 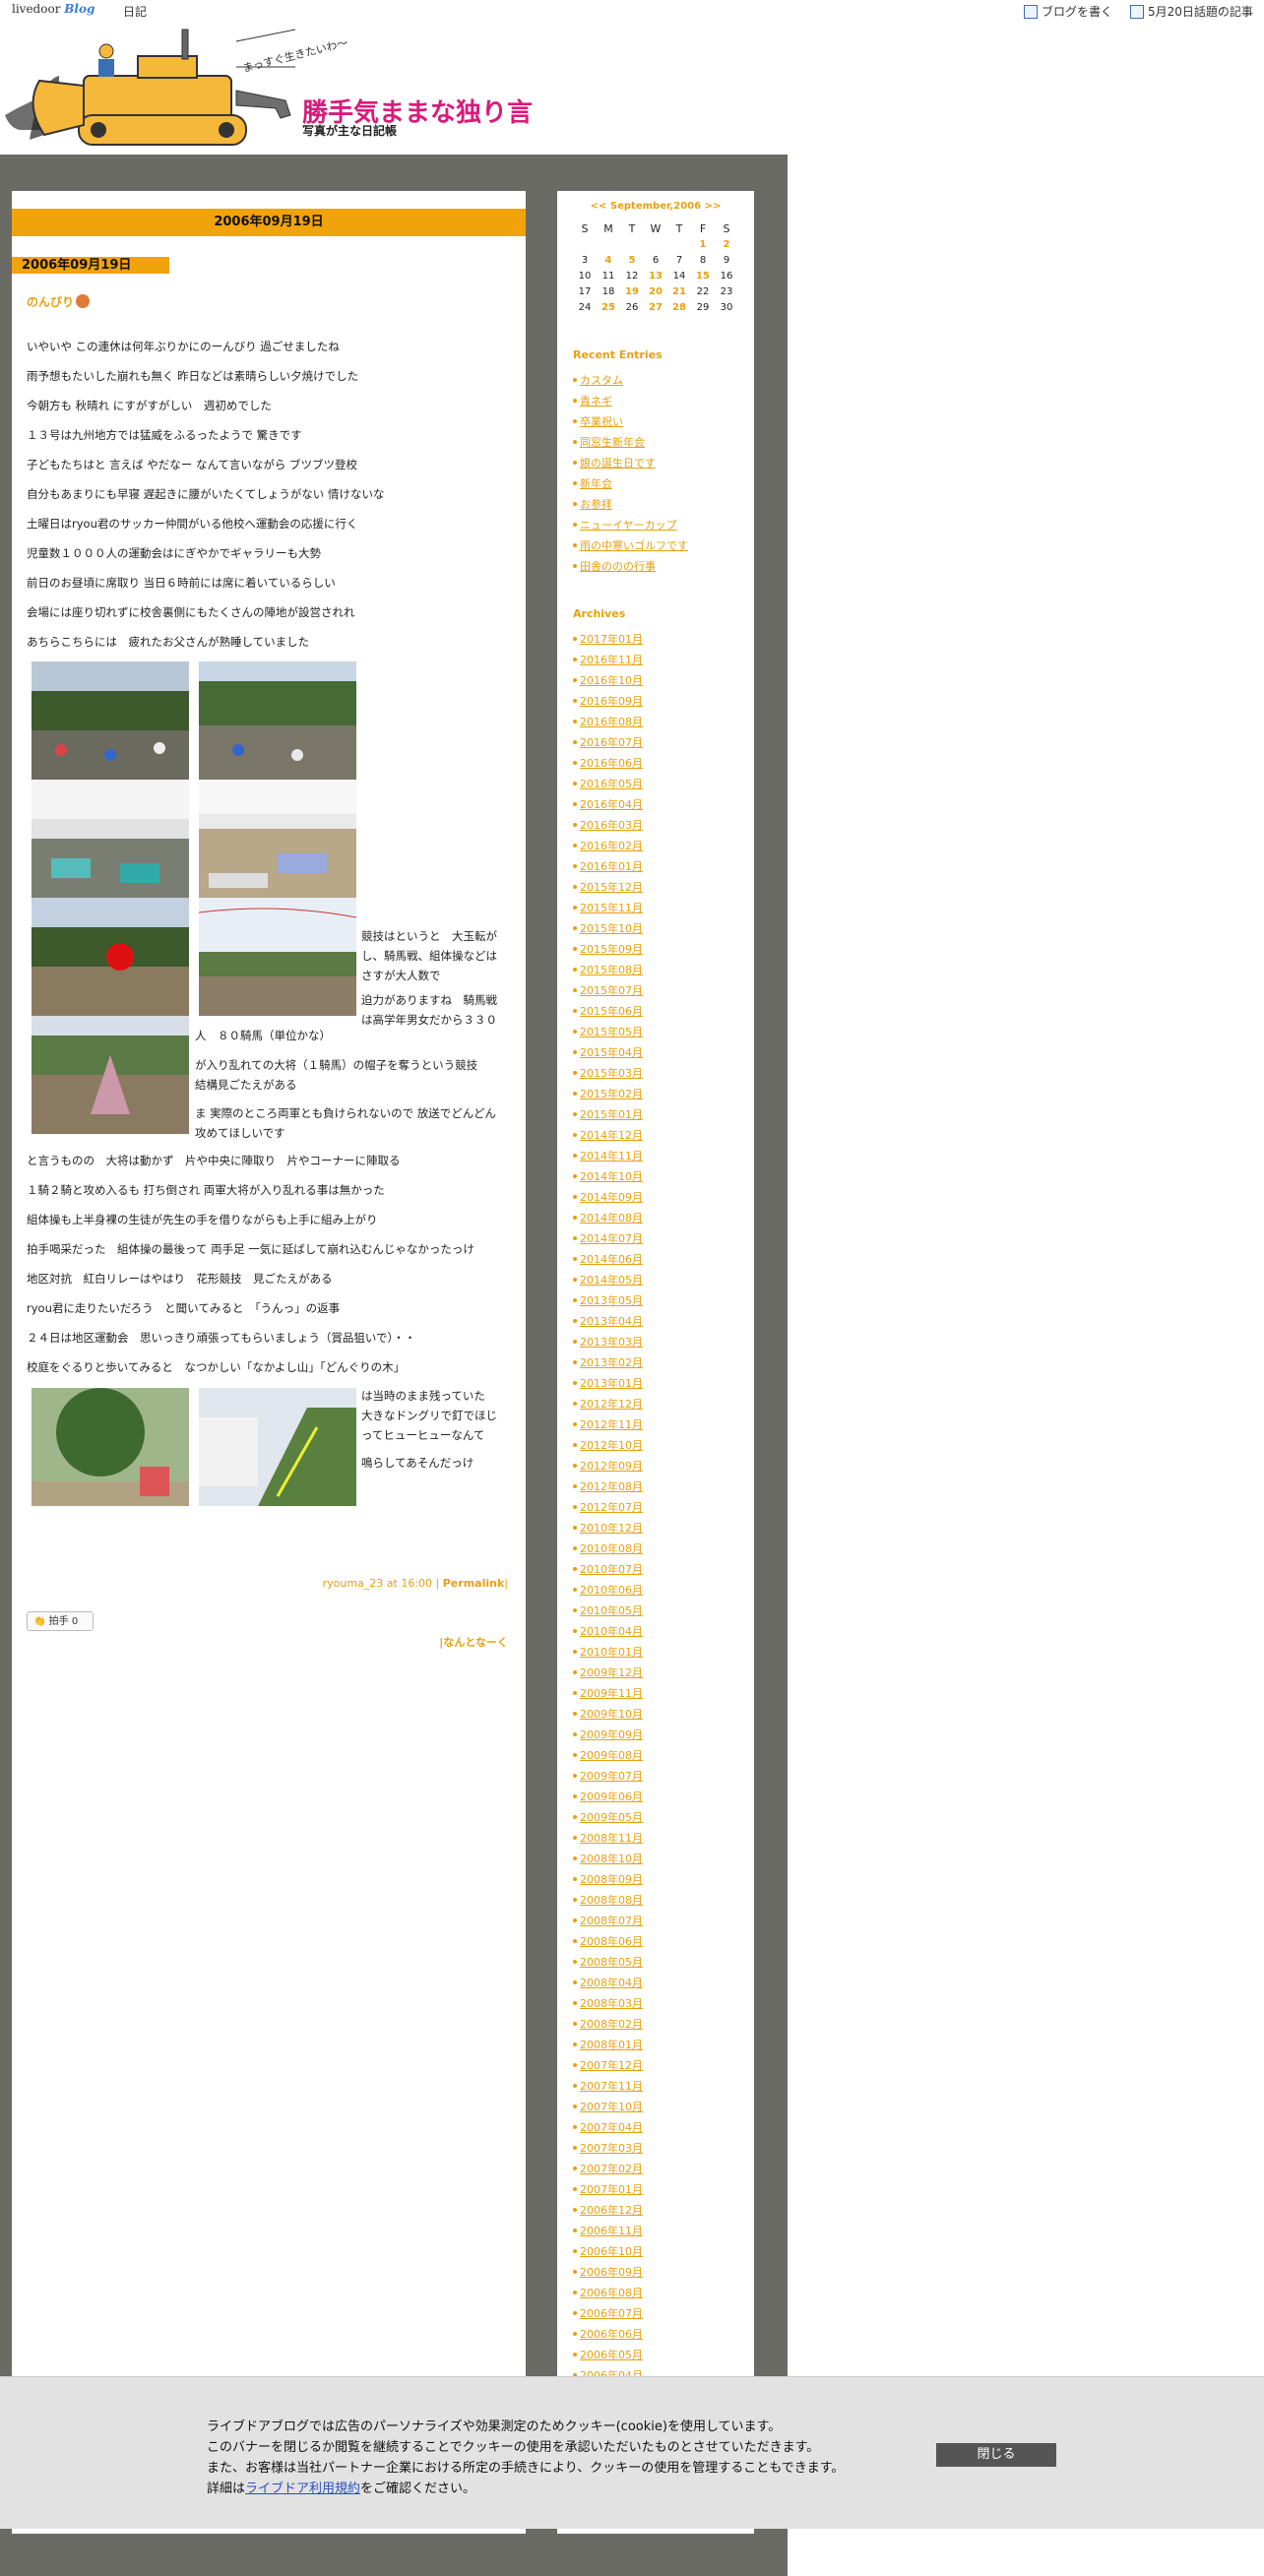 I want to click on calendar-prev-link: <<, so click(x=599, y=206).